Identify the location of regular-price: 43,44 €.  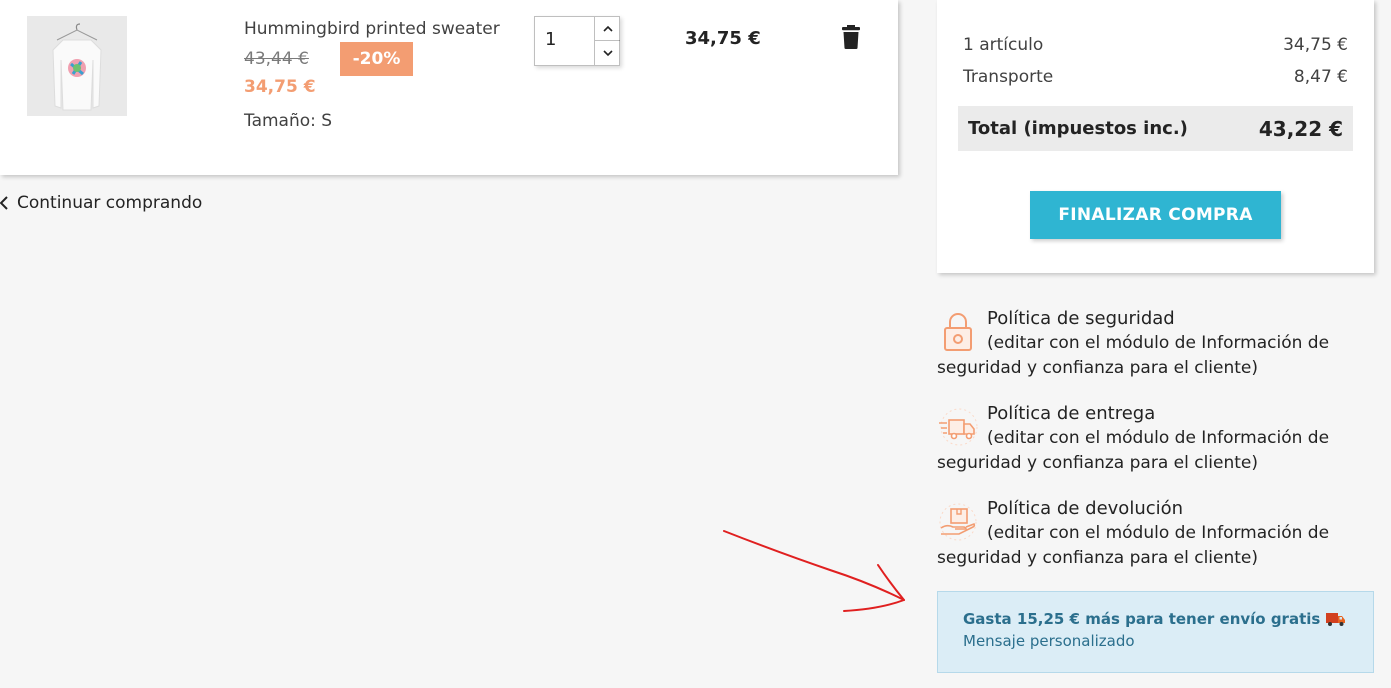
(276, 59).